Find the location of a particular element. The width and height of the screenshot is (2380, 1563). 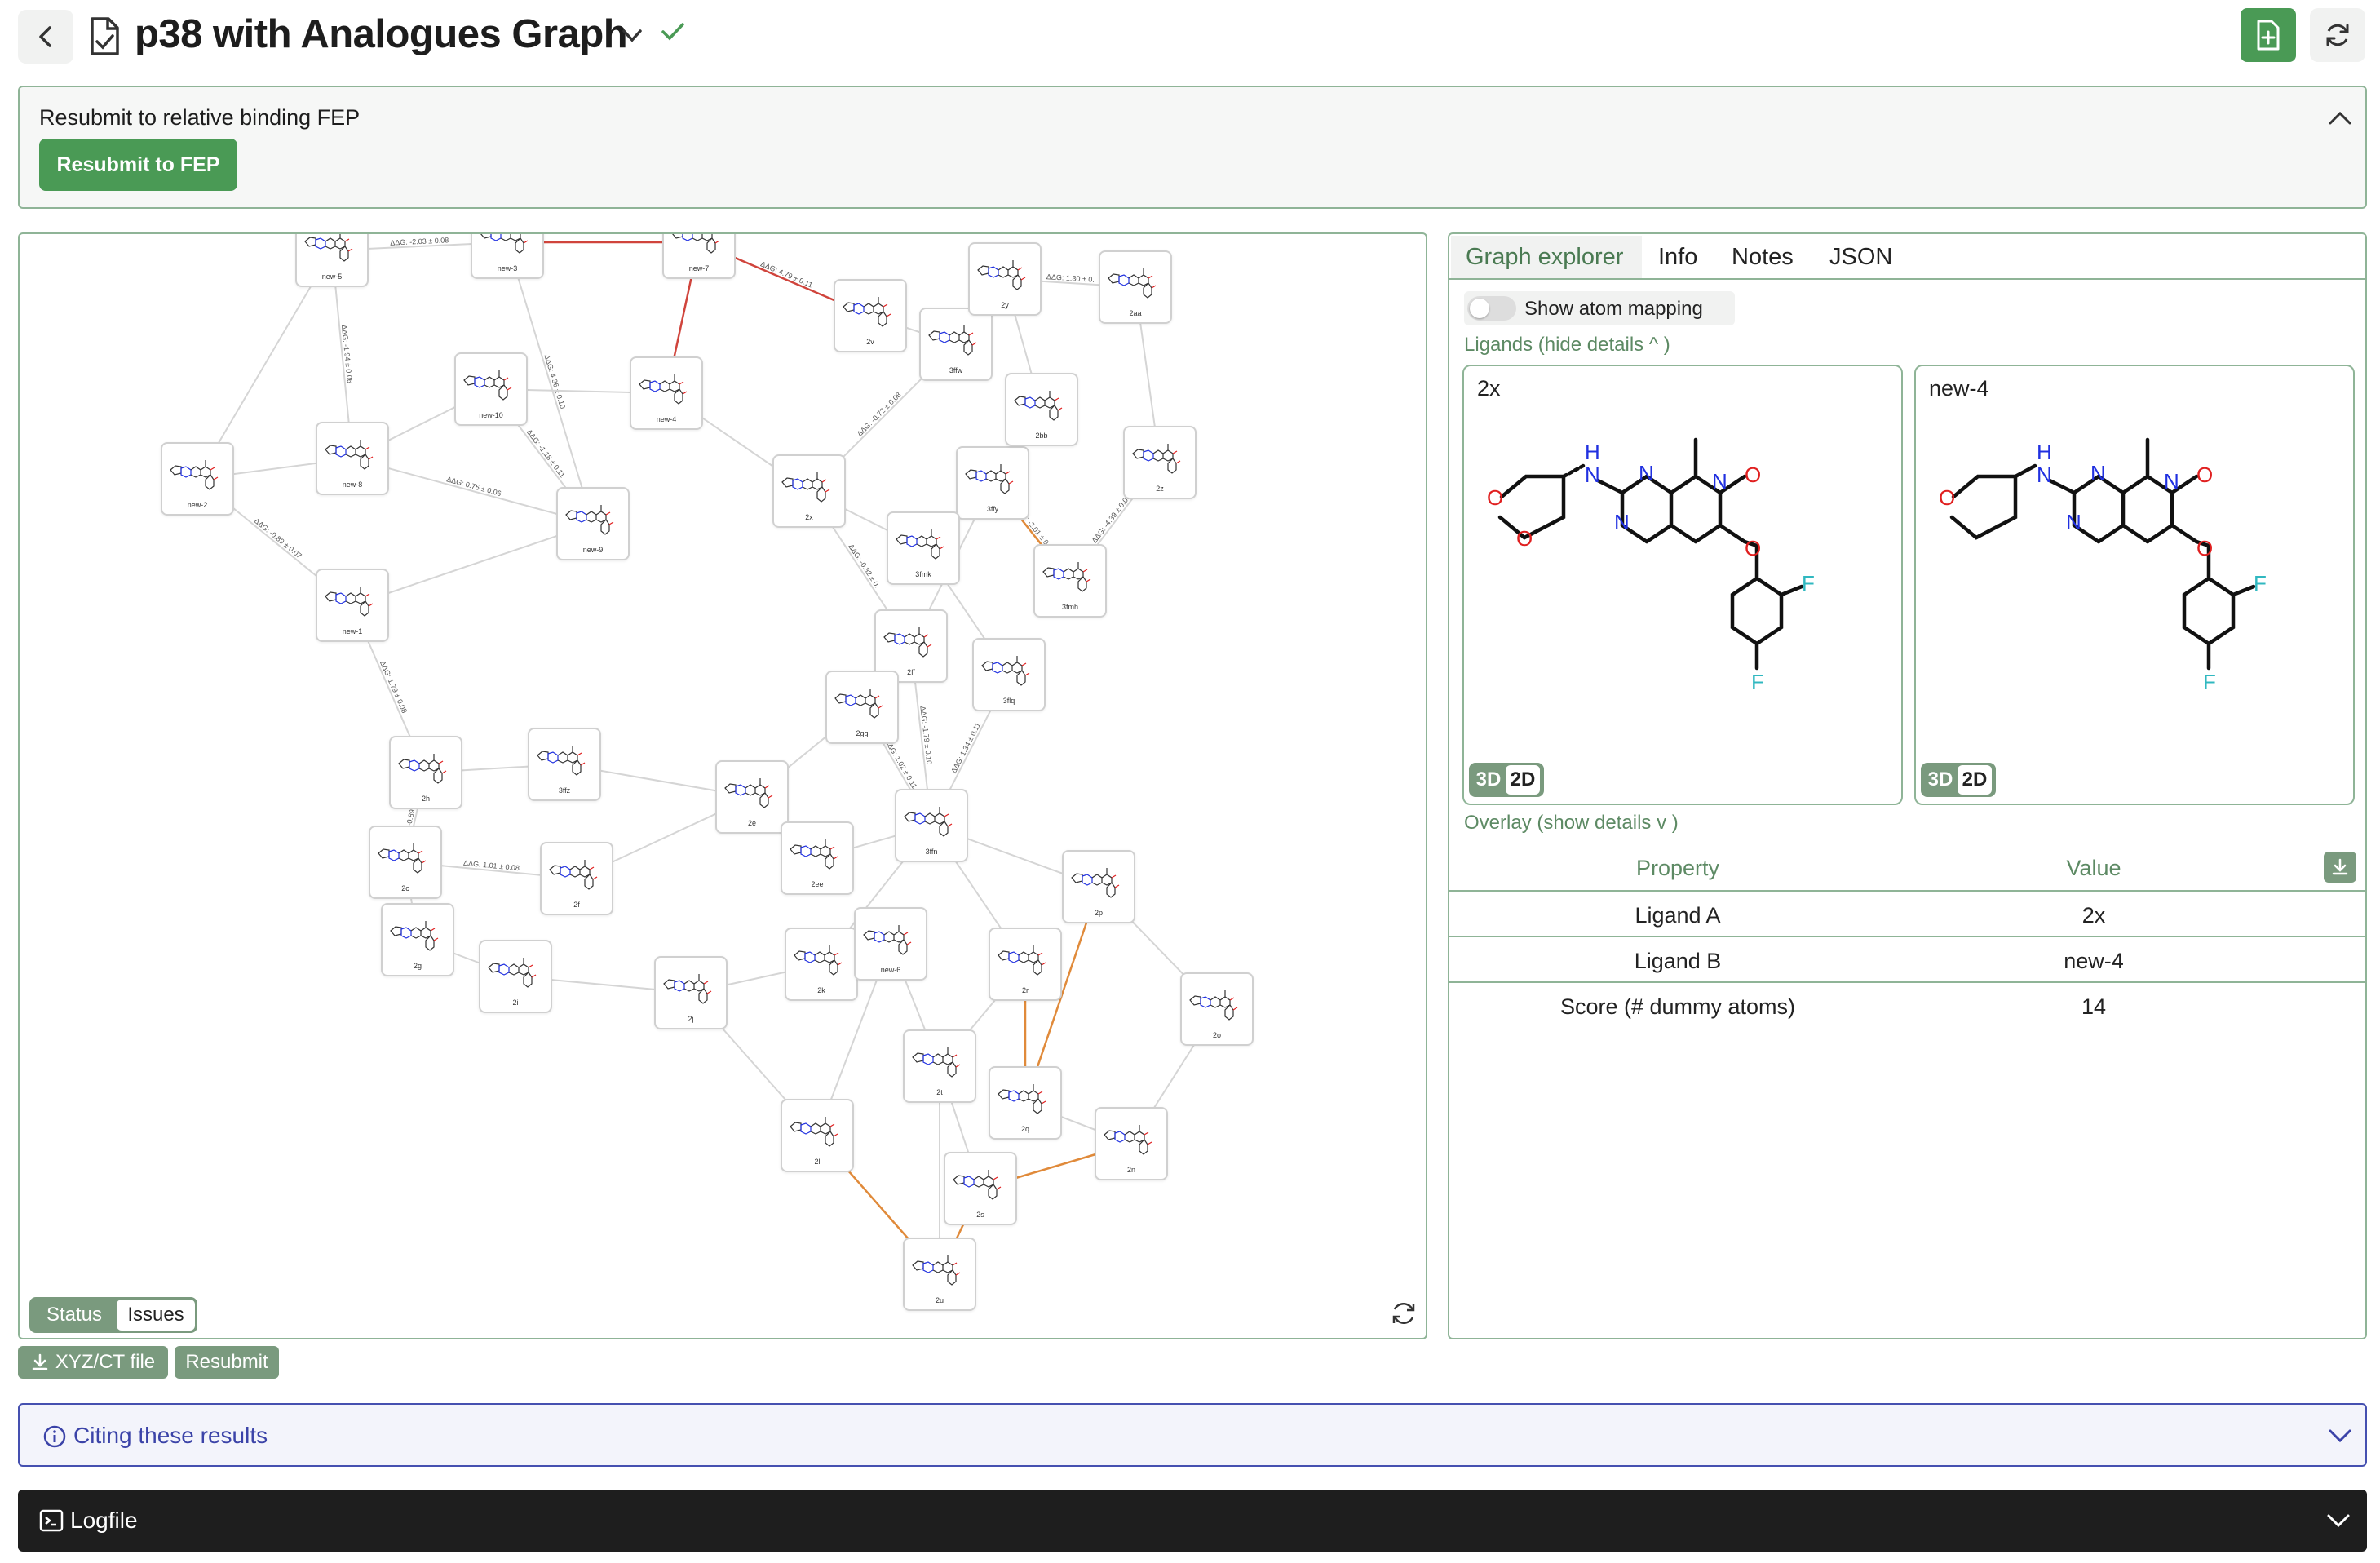

graph-node-label: 2s is located at coordinates (980, 1215).